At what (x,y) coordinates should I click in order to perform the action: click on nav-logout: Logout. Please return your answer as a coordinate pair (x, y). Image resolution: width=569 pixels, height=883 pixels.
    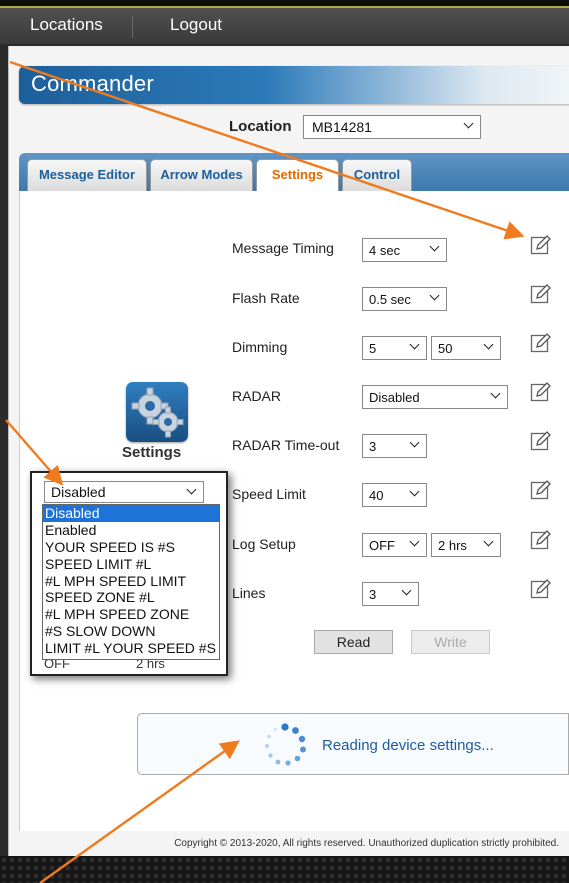
    Looking at the image, I should click on (196, 26).